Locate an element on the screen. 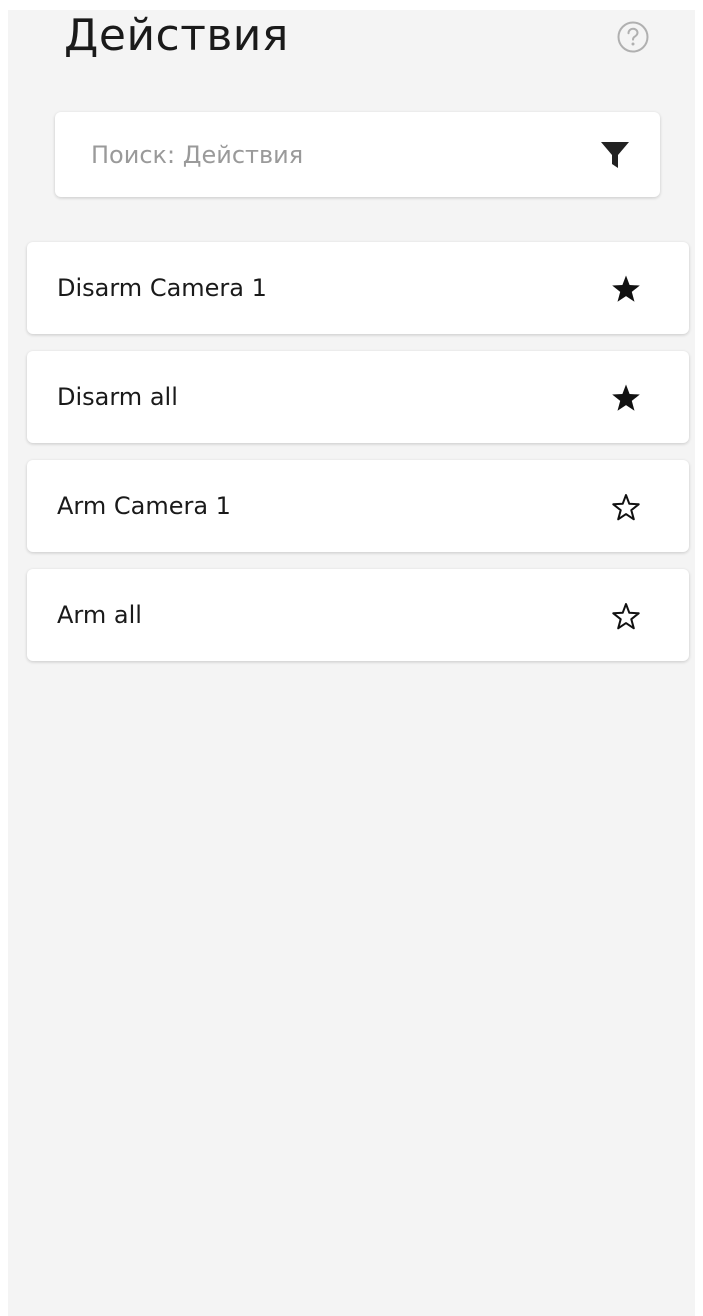 The width and height of the screenshot is (703, 1316). filter-icon is located at coordinates (615, 155).